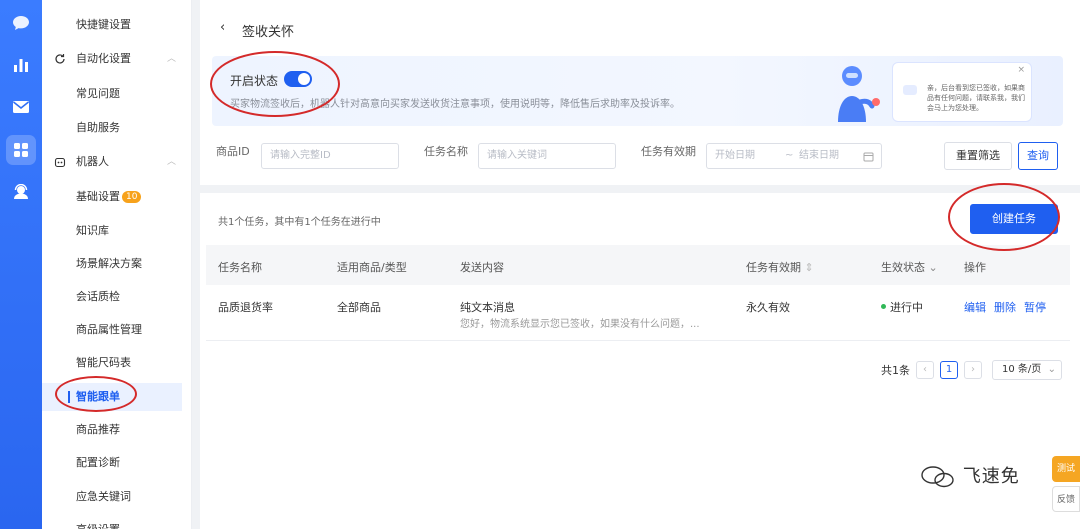 This screenshot has width=1080, height=529. What do you see at coordinates (109, 263) in the screenshot?
I see `sidebar-item-label: 场景解决方案` at bounding box center [109, 263].